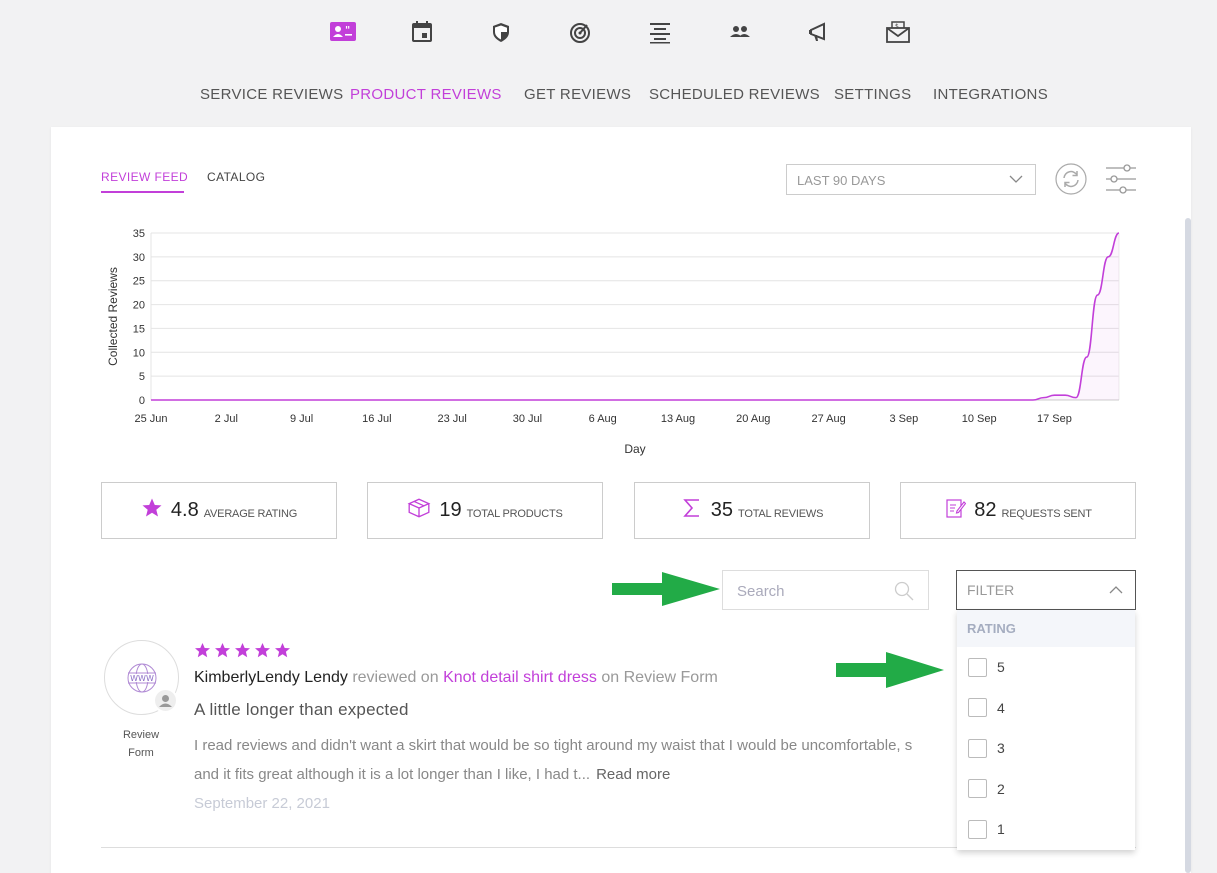 This screenshot has height=873, width=1217. What do you see at coordinates (376, 419) in the screenshot?
I see `x-tick-label: 16 Jul` at bounding box center [376, 419].